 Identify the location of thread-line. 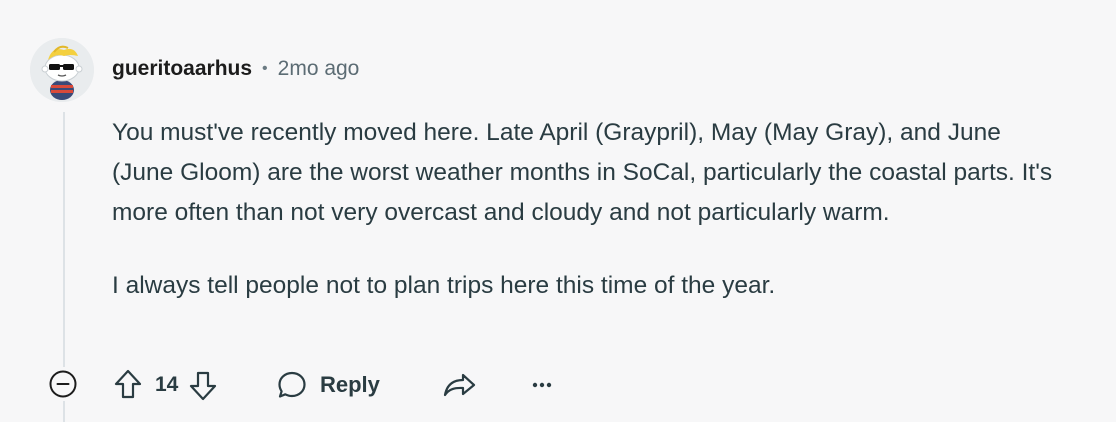
(64, 239).